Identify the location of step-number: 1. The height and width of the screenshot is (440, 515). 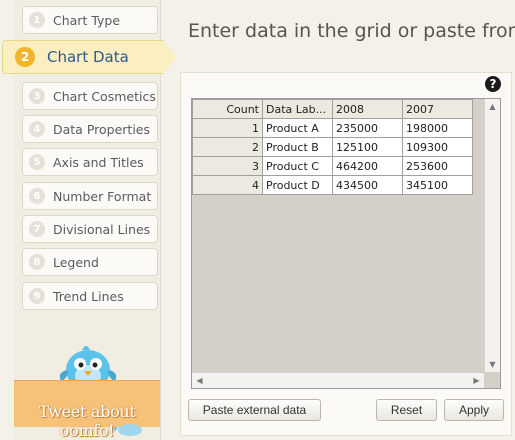
(37, 20).